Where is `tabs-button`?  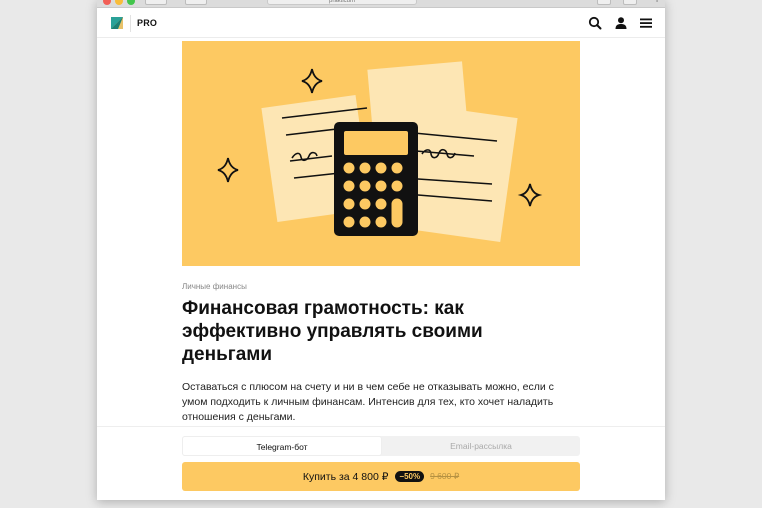
tabs-button is located at coordinates (630, 2).